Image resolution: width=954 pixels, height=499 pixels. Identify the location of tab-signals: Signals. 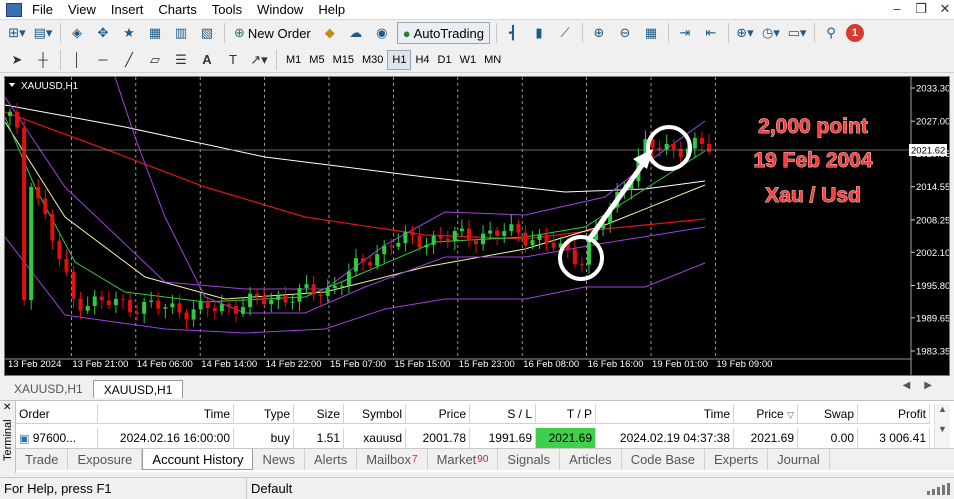
(529, 459).